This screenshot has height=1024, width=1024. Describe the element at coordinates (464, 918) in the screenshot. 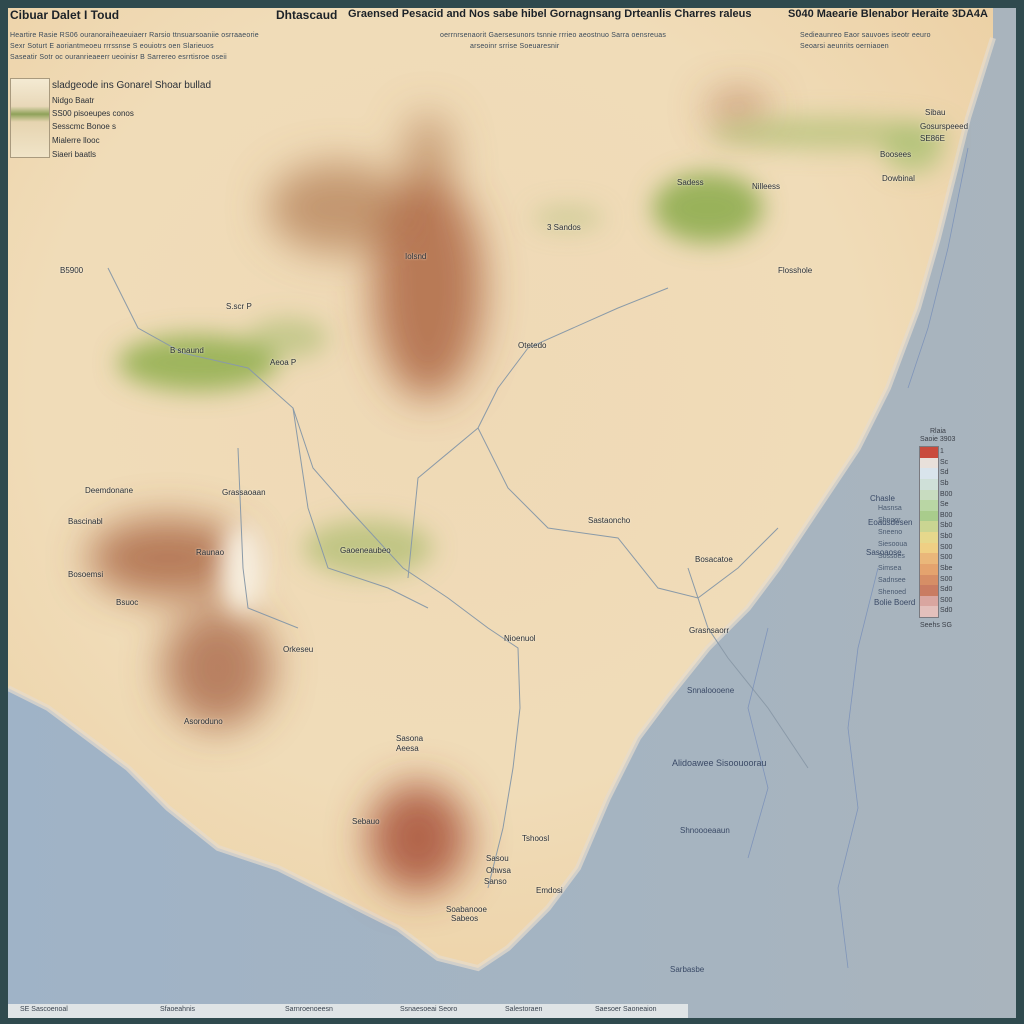

I see `place-label: Sabeos` at that location.